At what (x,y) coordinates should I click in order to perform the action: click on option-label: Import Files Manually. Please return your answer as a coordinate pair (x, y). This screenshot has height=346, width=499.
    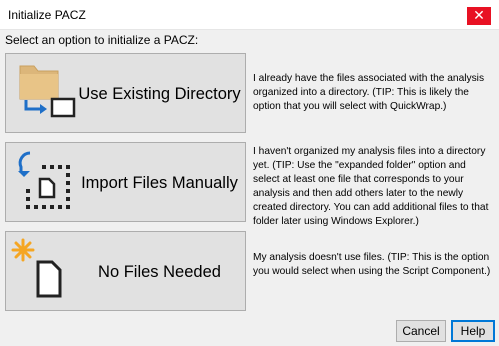
    Looking at the image, I should click on (159, 182).